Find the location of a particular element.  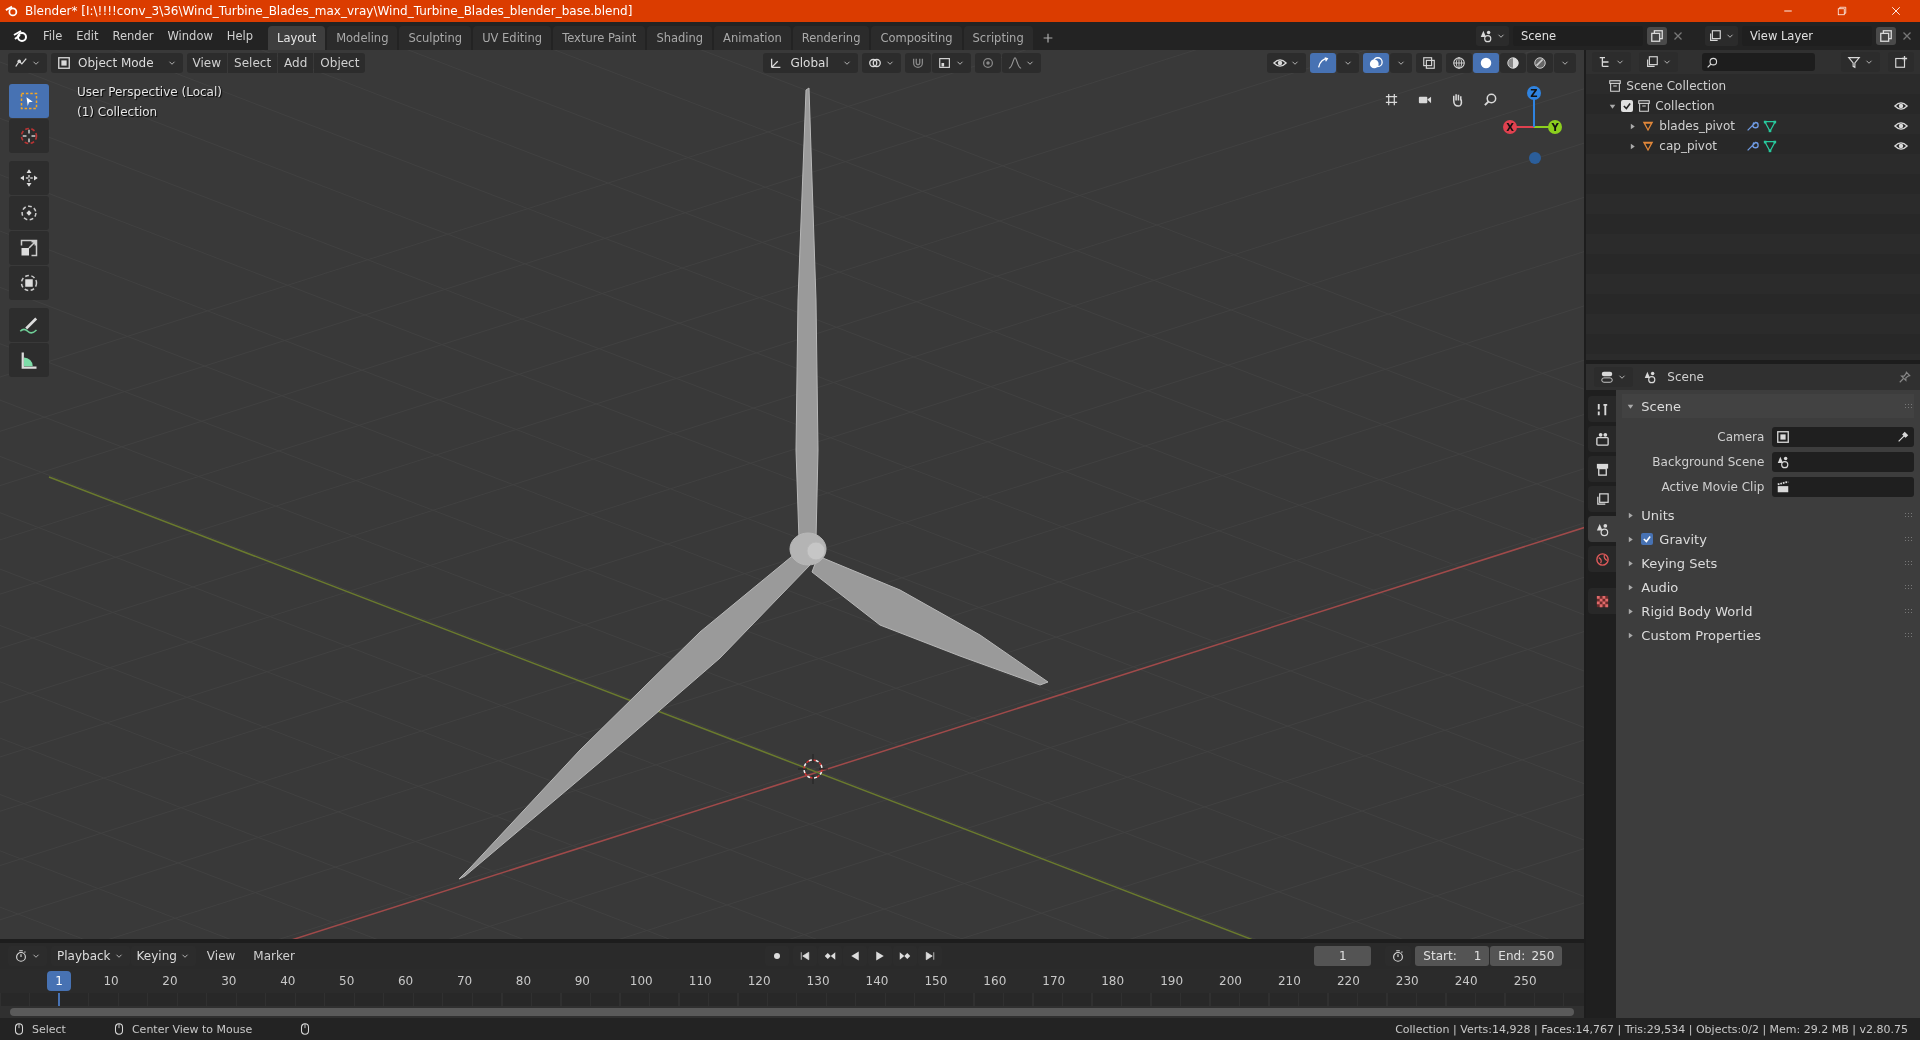

exclude-checkbox is located at coordinates (1627, 106).